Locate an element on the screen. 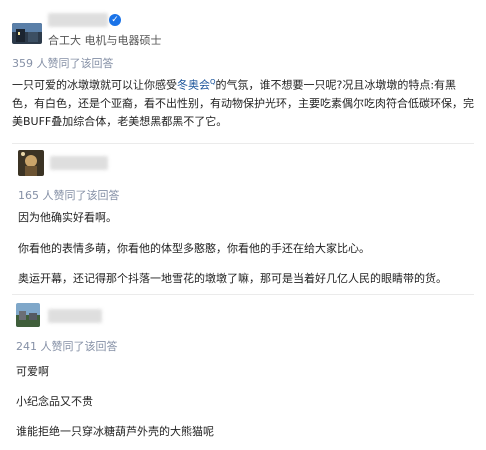 This screenshot has height=450, width=486. answer-1-likes: 359 人赞同了该回答 is located at coordinates (63, 63).